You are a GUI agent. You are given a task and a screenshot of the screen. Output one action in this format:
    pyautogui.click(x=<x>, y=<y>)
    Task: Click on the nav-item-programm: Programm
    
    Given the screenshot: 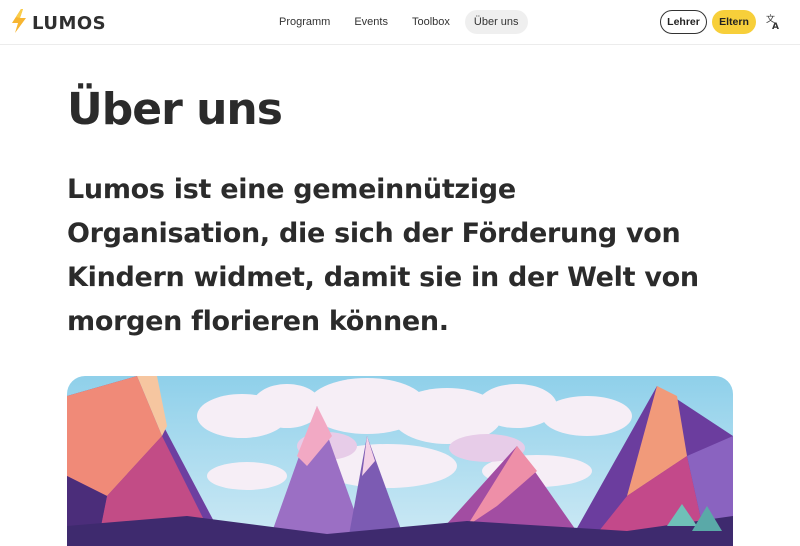 What is the action you would take?
    pyautogui.click(x=304, y=22)
    